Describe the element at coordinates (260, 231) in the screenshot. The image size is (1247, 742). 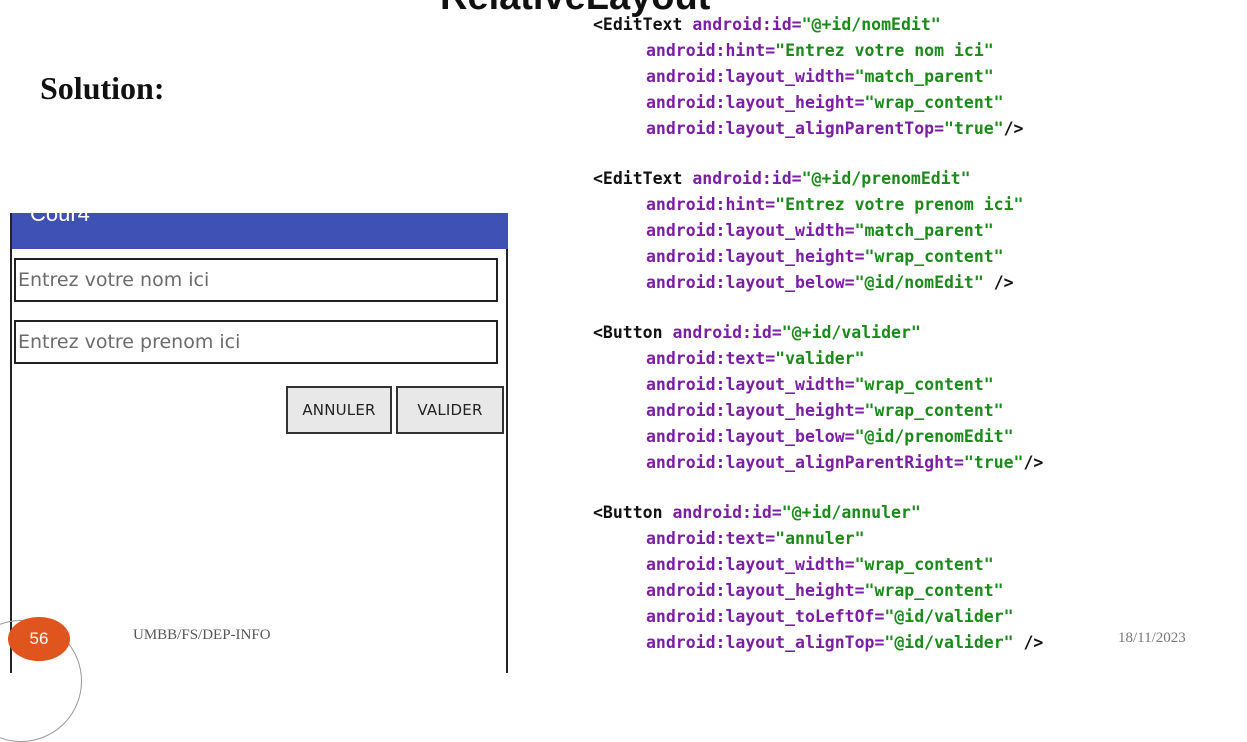
I see `app-bar: Cour4` at that location.